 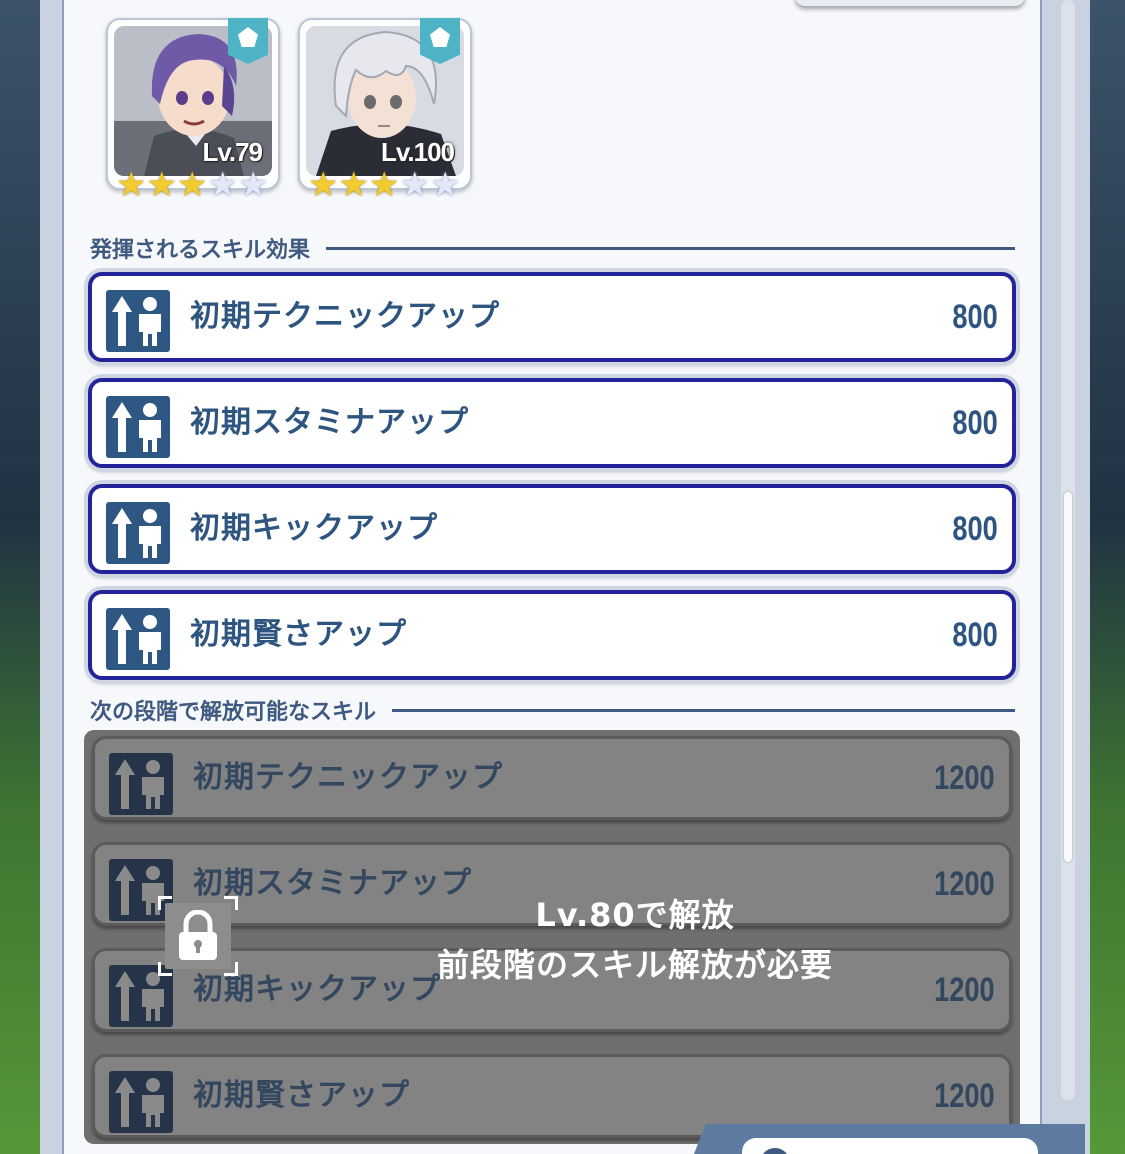 What do you see at coordinates (385, 110) in the screenshot?
I see `character-card-2: Lv.100 ★ ★ ★ ★ ★` at bounding box center [385, 110].